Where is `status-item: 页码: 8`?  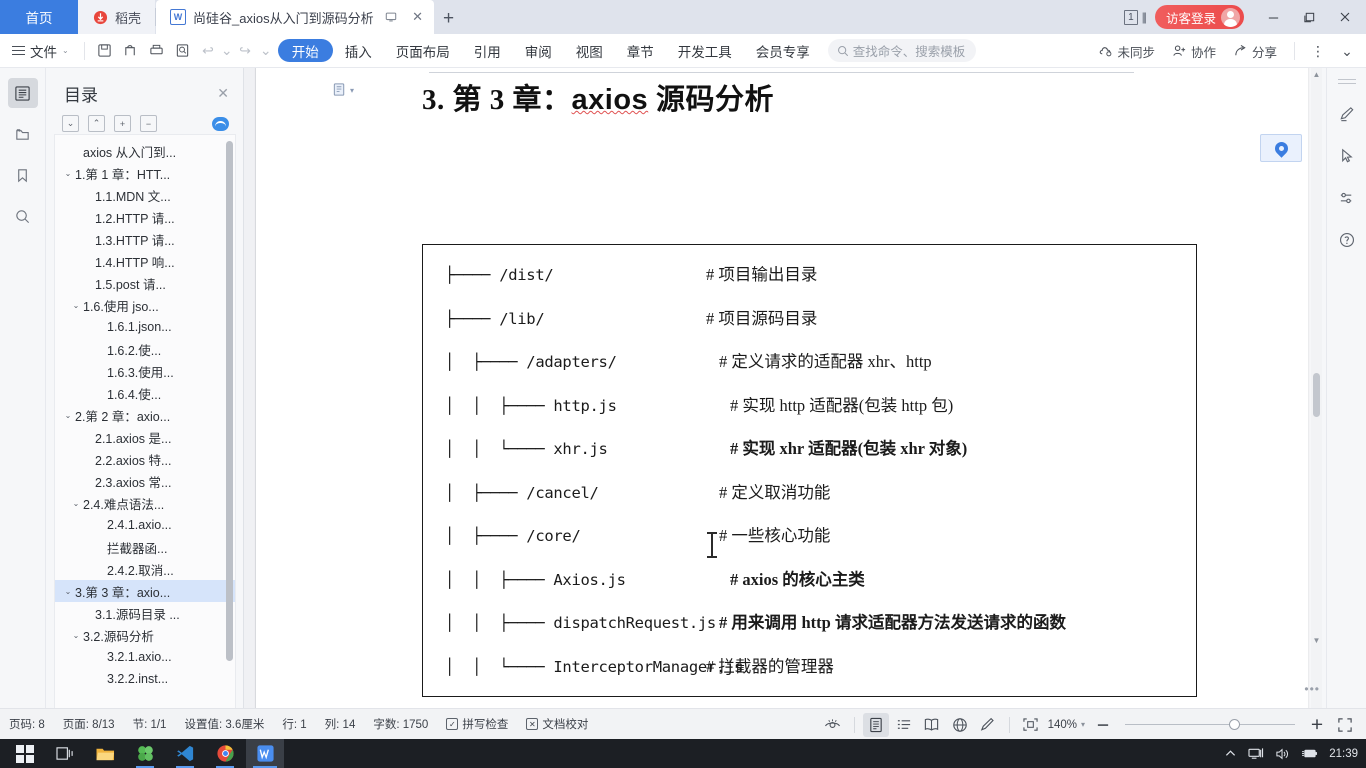 status-item: 页码: 8 is located at coordinates (27, 724).